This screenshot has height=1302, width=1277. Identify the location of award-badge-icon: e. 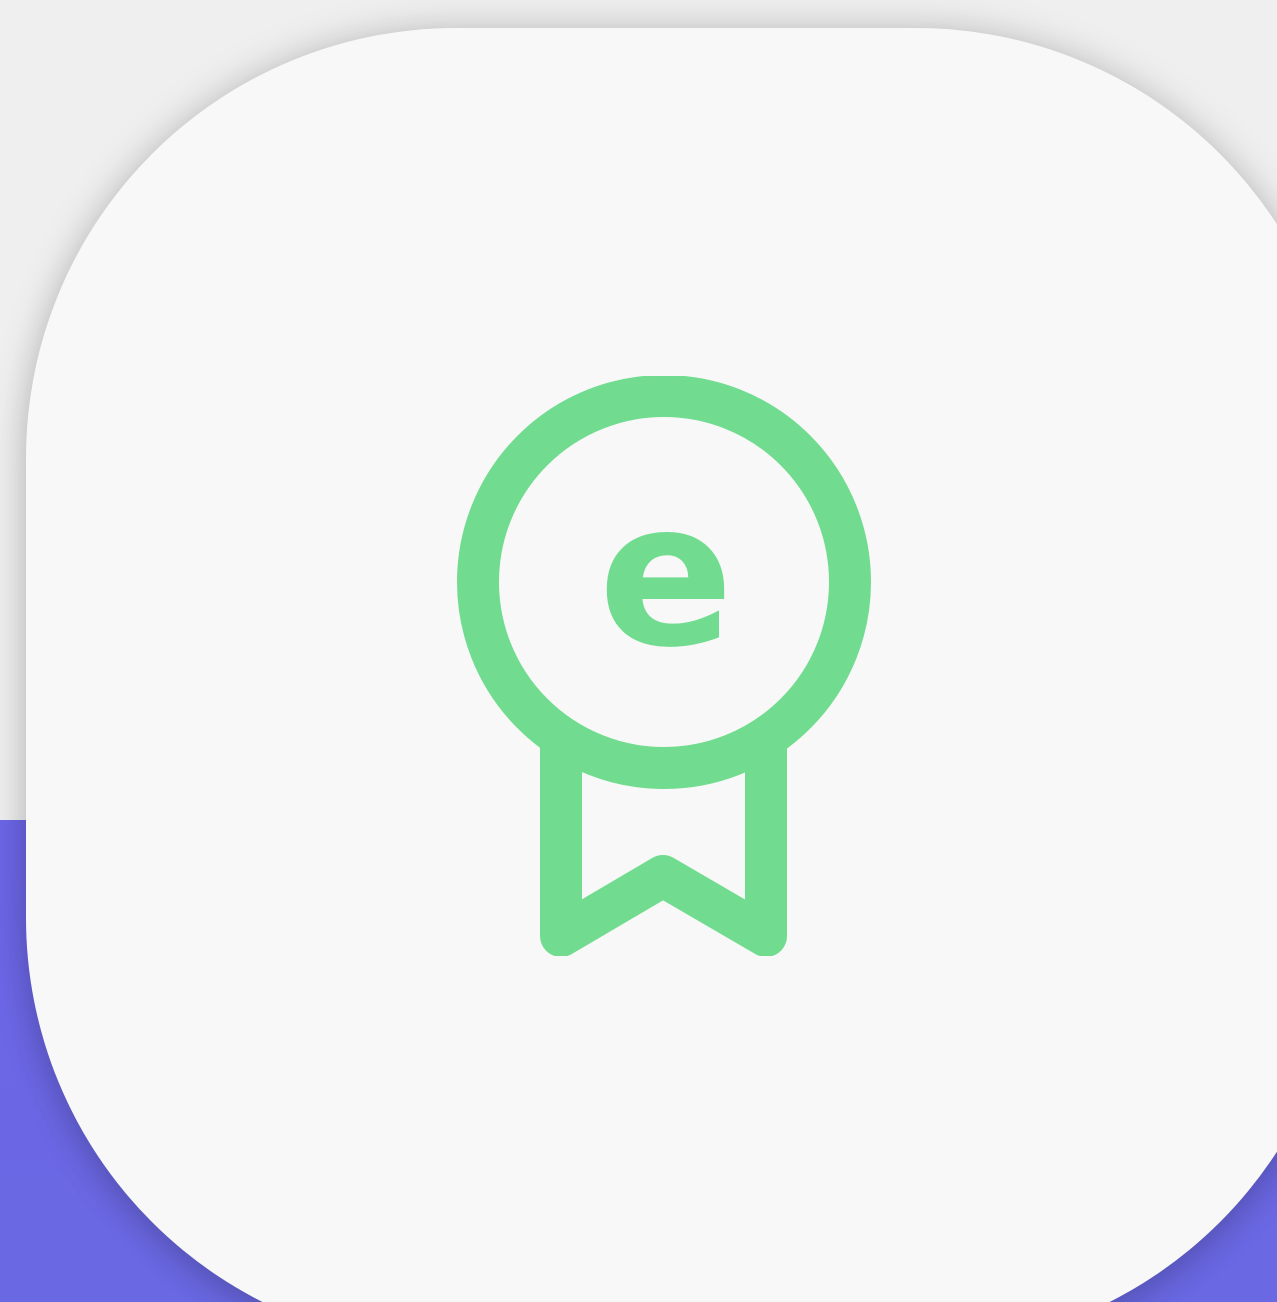
(664, 666).